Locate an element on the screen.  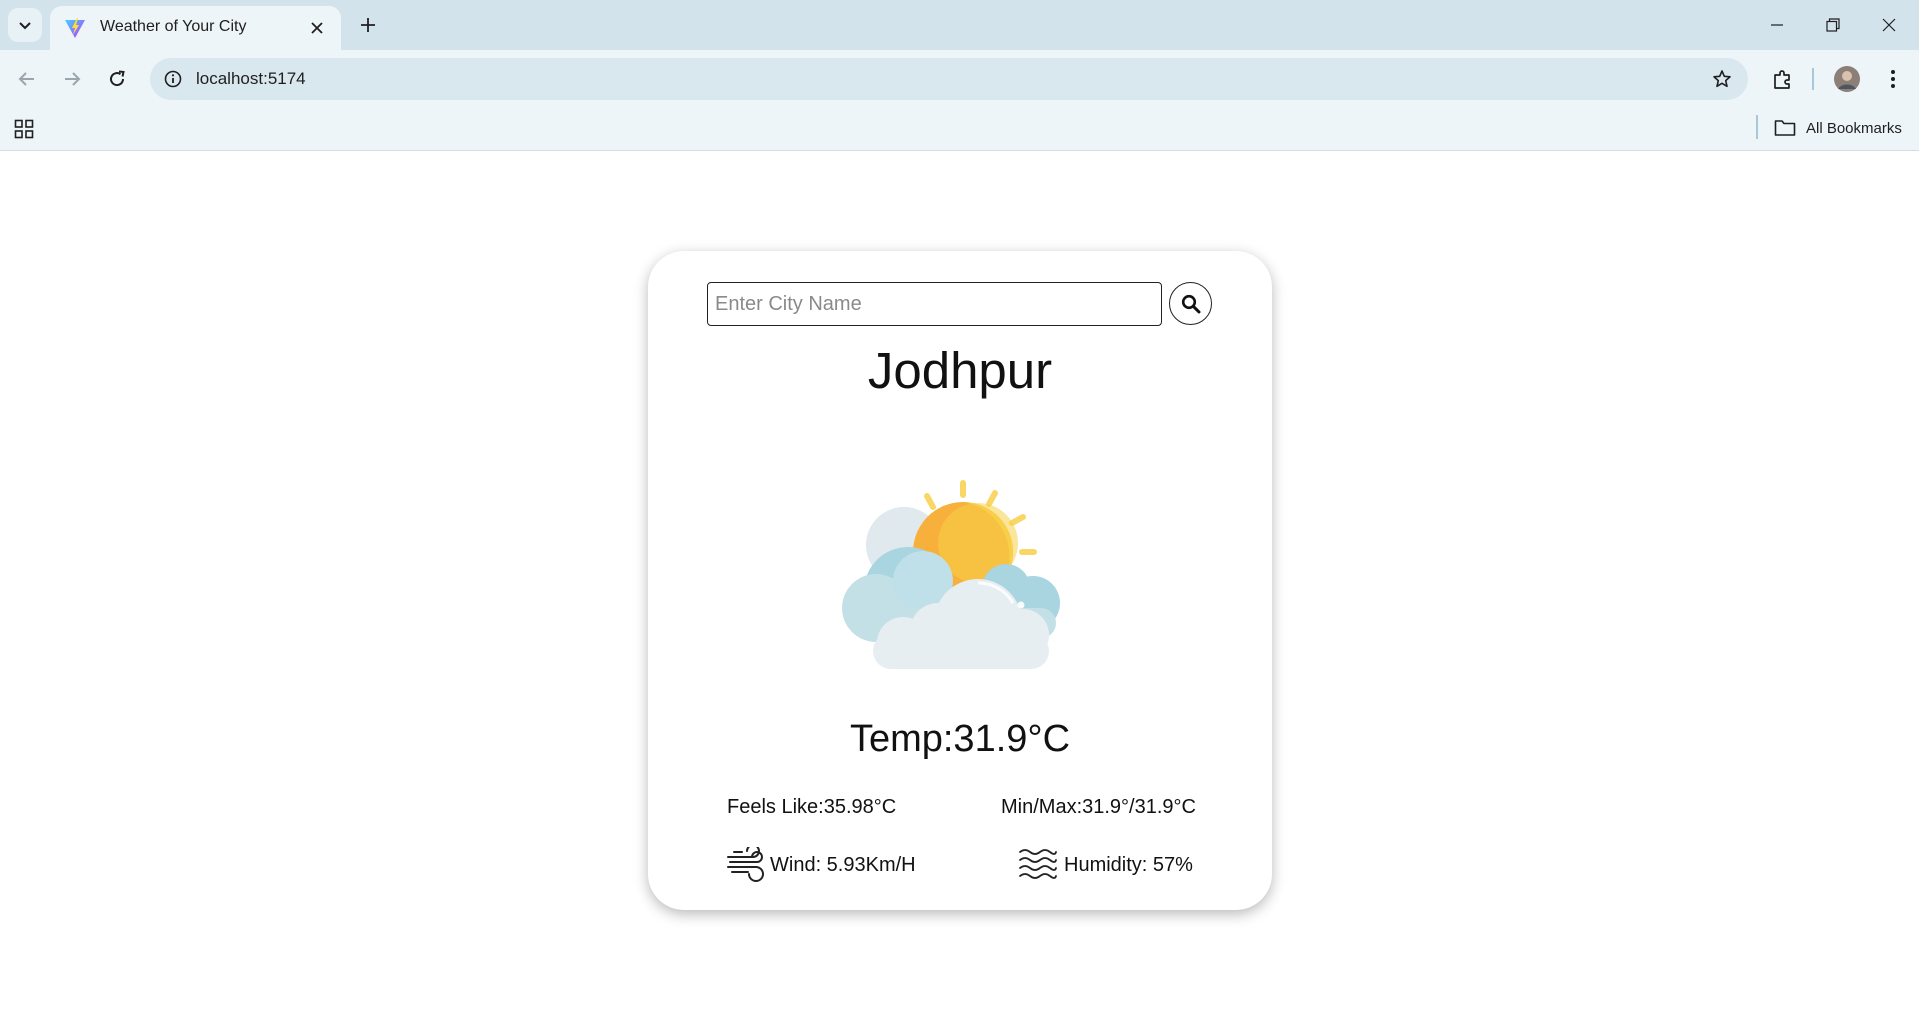
search-button is located at coordinates (1190, 303).